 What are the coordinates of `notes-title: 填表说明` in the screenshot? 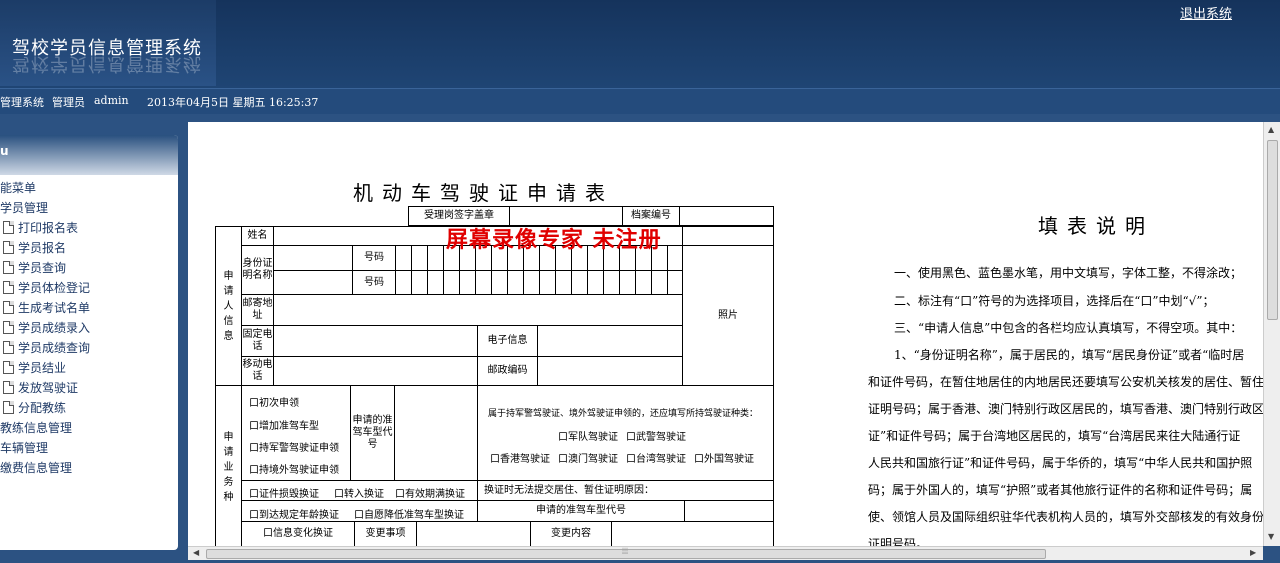 It's located at (1096, 226).